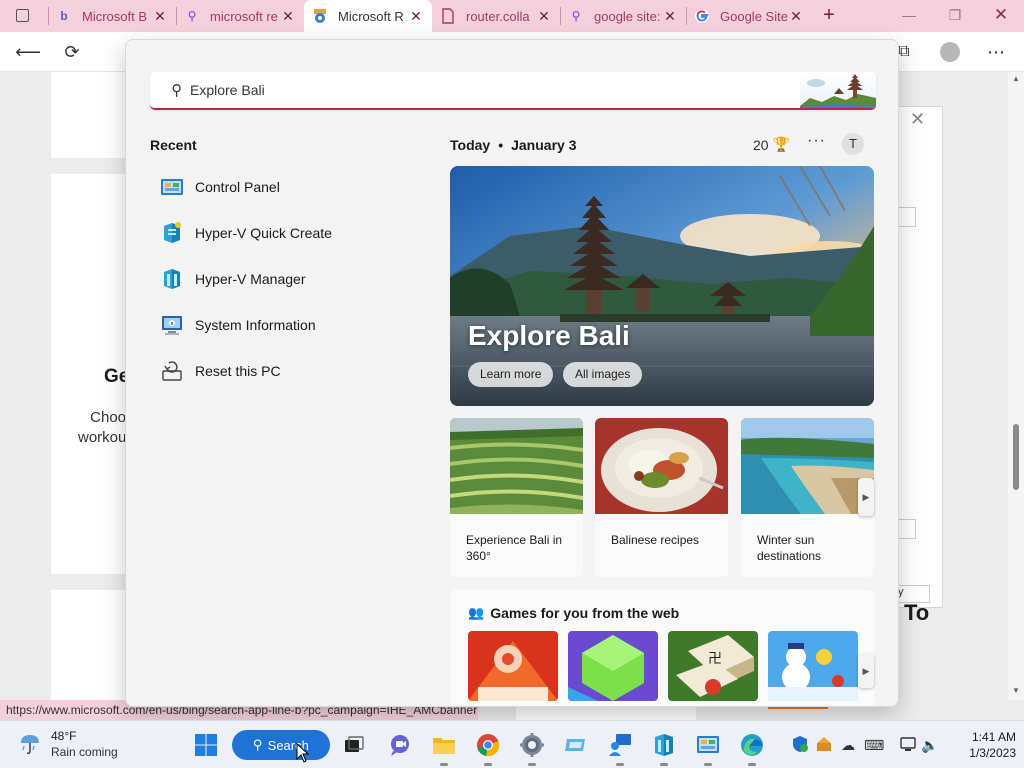  I want to click on rain-cloud-icon, so click(31, 742).